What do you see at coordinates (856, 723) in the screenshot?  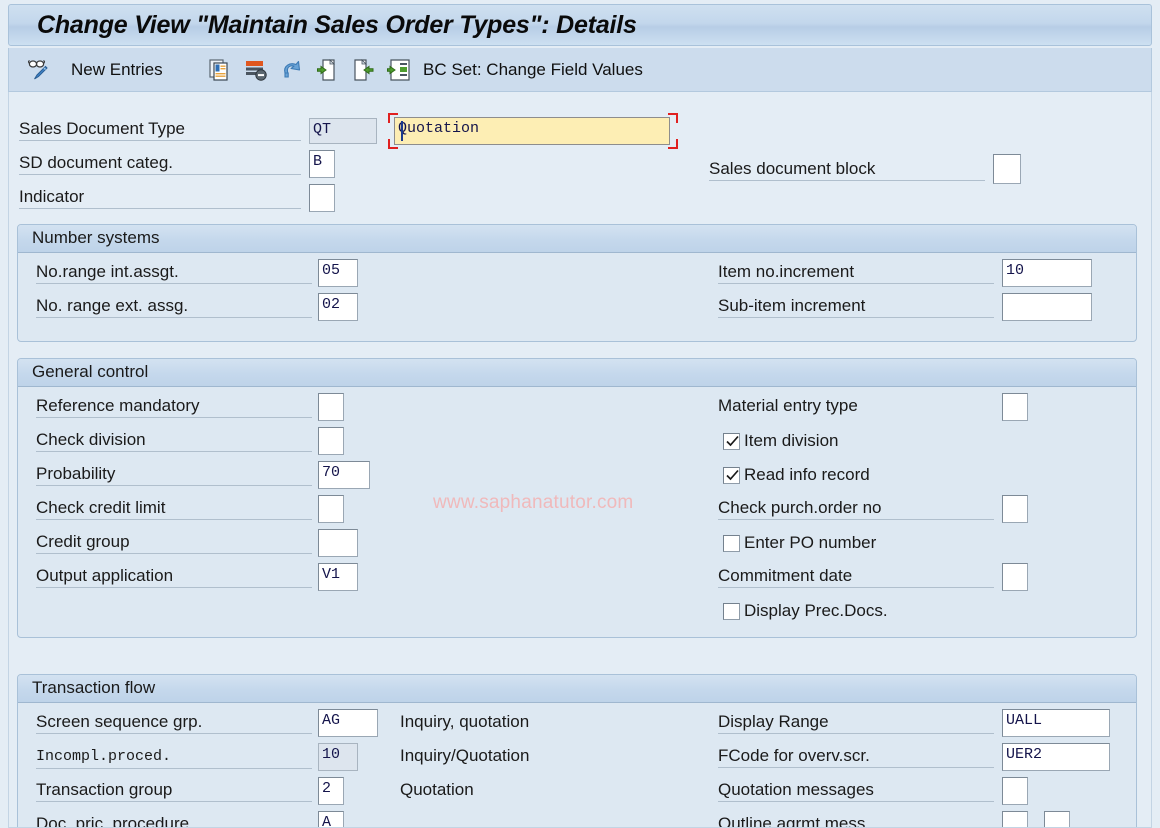 I see `display-range-label: Display Range` at bounding box center [856, 723].